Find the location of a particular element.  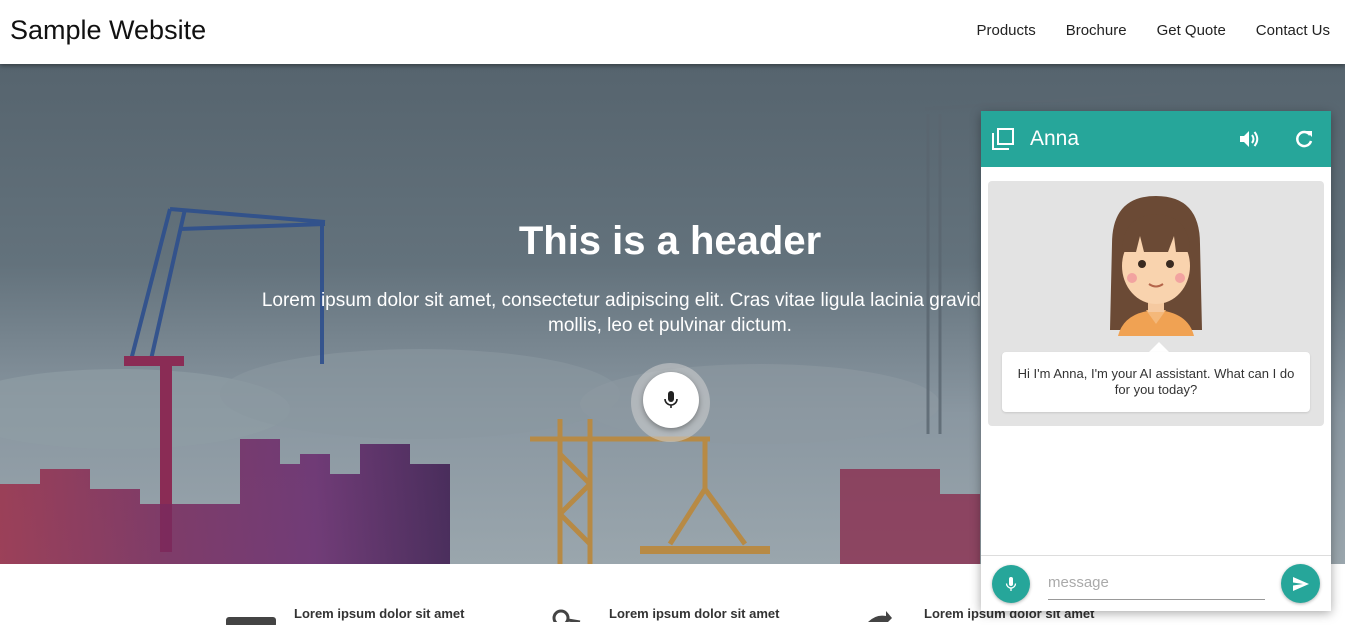

site-brand: Sample Website is located at coordinates (108, 30).